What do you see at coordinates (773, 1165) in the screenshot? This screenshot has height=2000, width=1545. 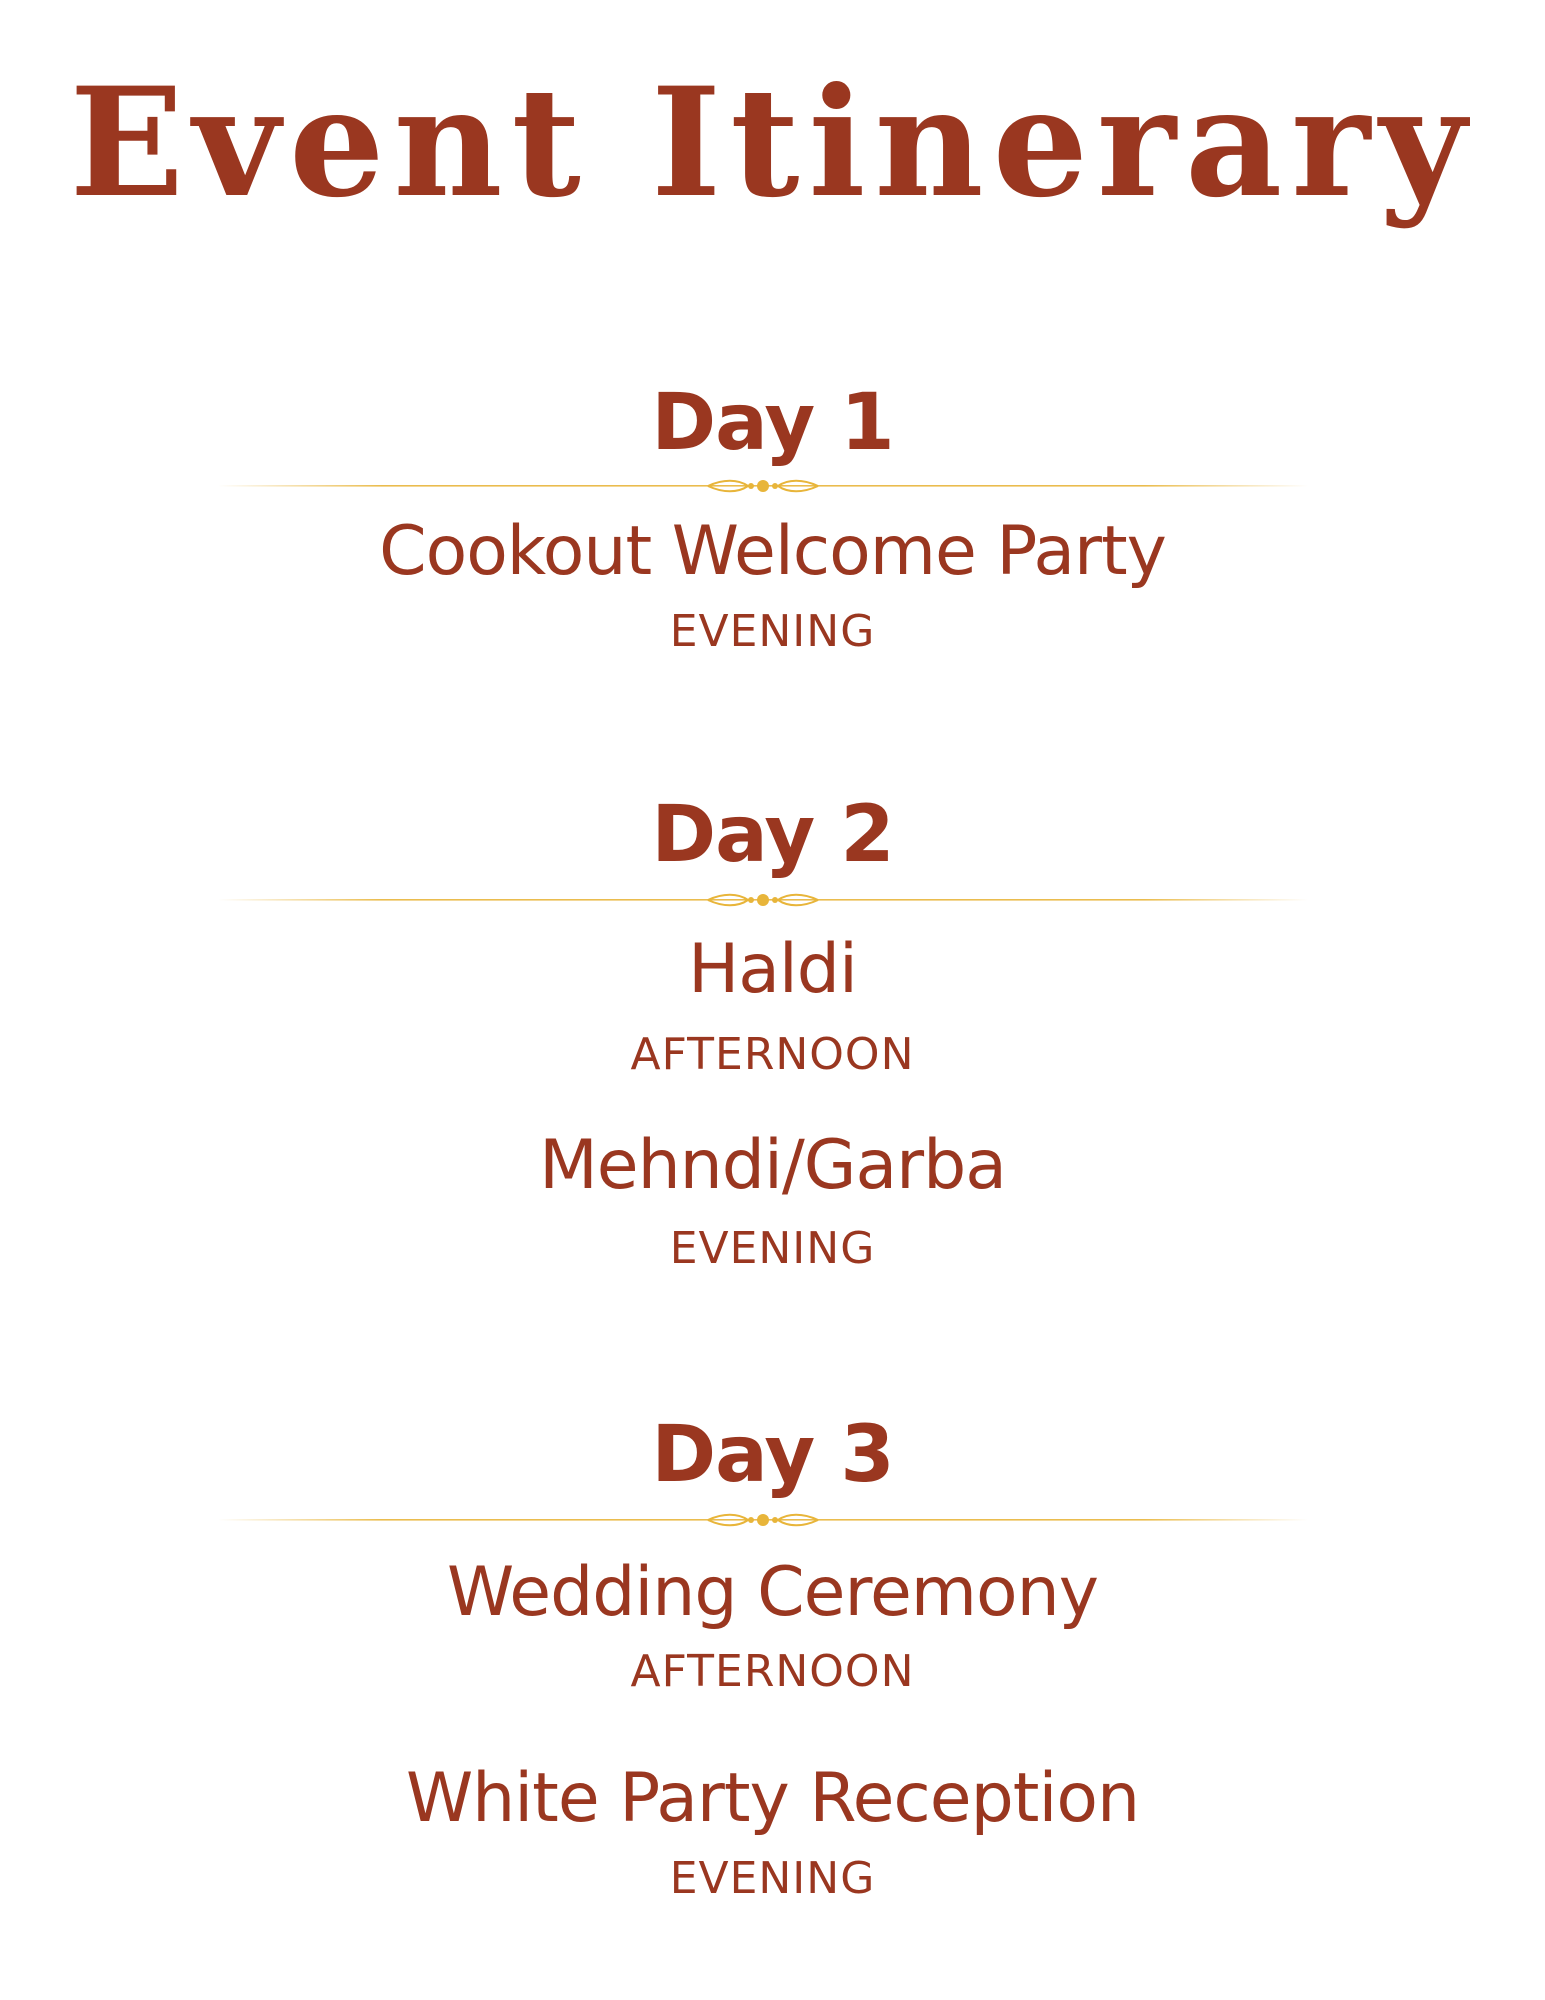 I see `event-name: Mehndi/Garba` at bounding box center [773, 1165].